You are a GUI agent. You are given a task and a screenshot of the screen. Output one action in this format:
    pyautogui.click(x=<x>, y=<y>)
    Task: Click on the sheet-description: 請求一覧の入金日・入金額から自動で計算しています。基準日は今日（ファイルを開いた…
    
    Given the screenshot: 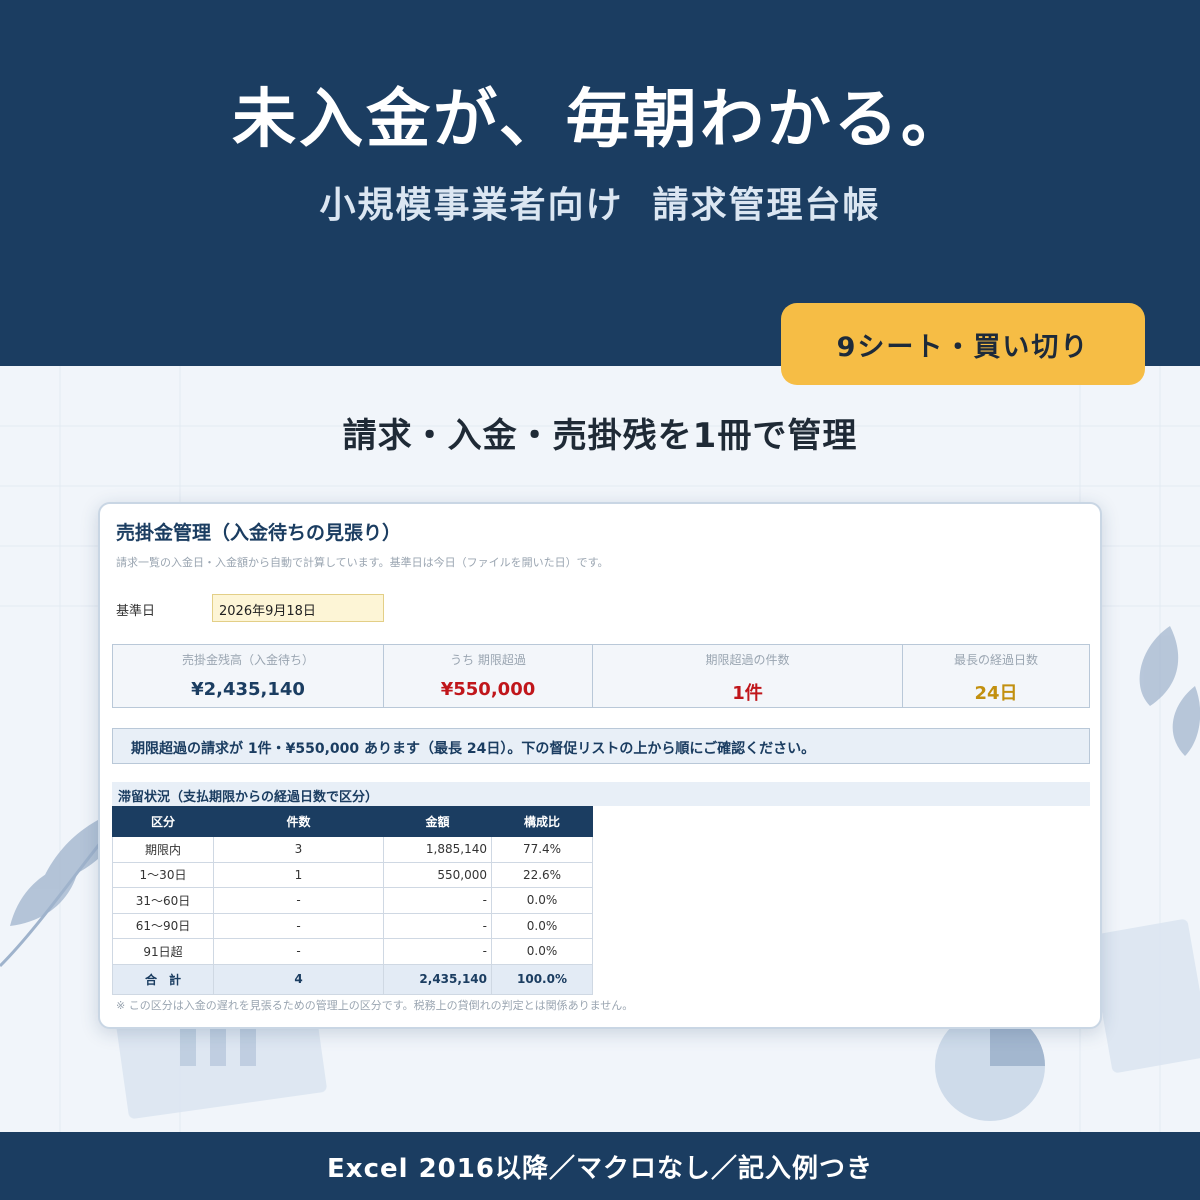 What is the action you would take?
    pyautogui.click(x=362, y=562)
    